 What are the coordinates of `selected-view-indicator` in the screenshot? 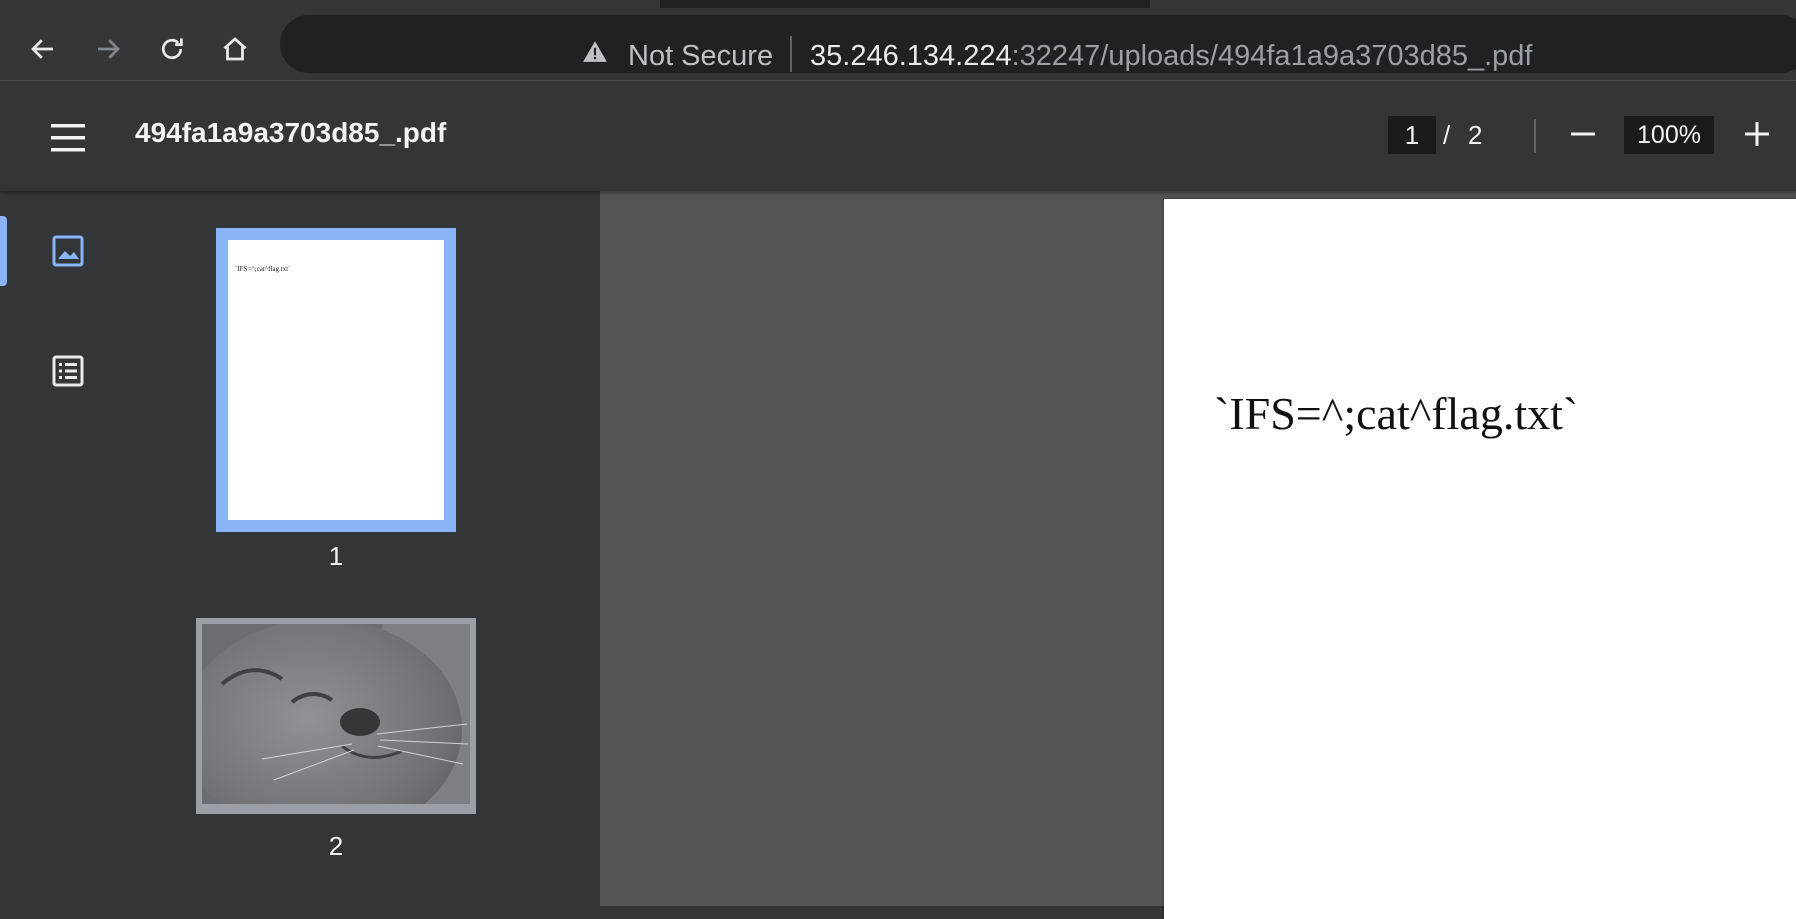 It's located at (3, 251).